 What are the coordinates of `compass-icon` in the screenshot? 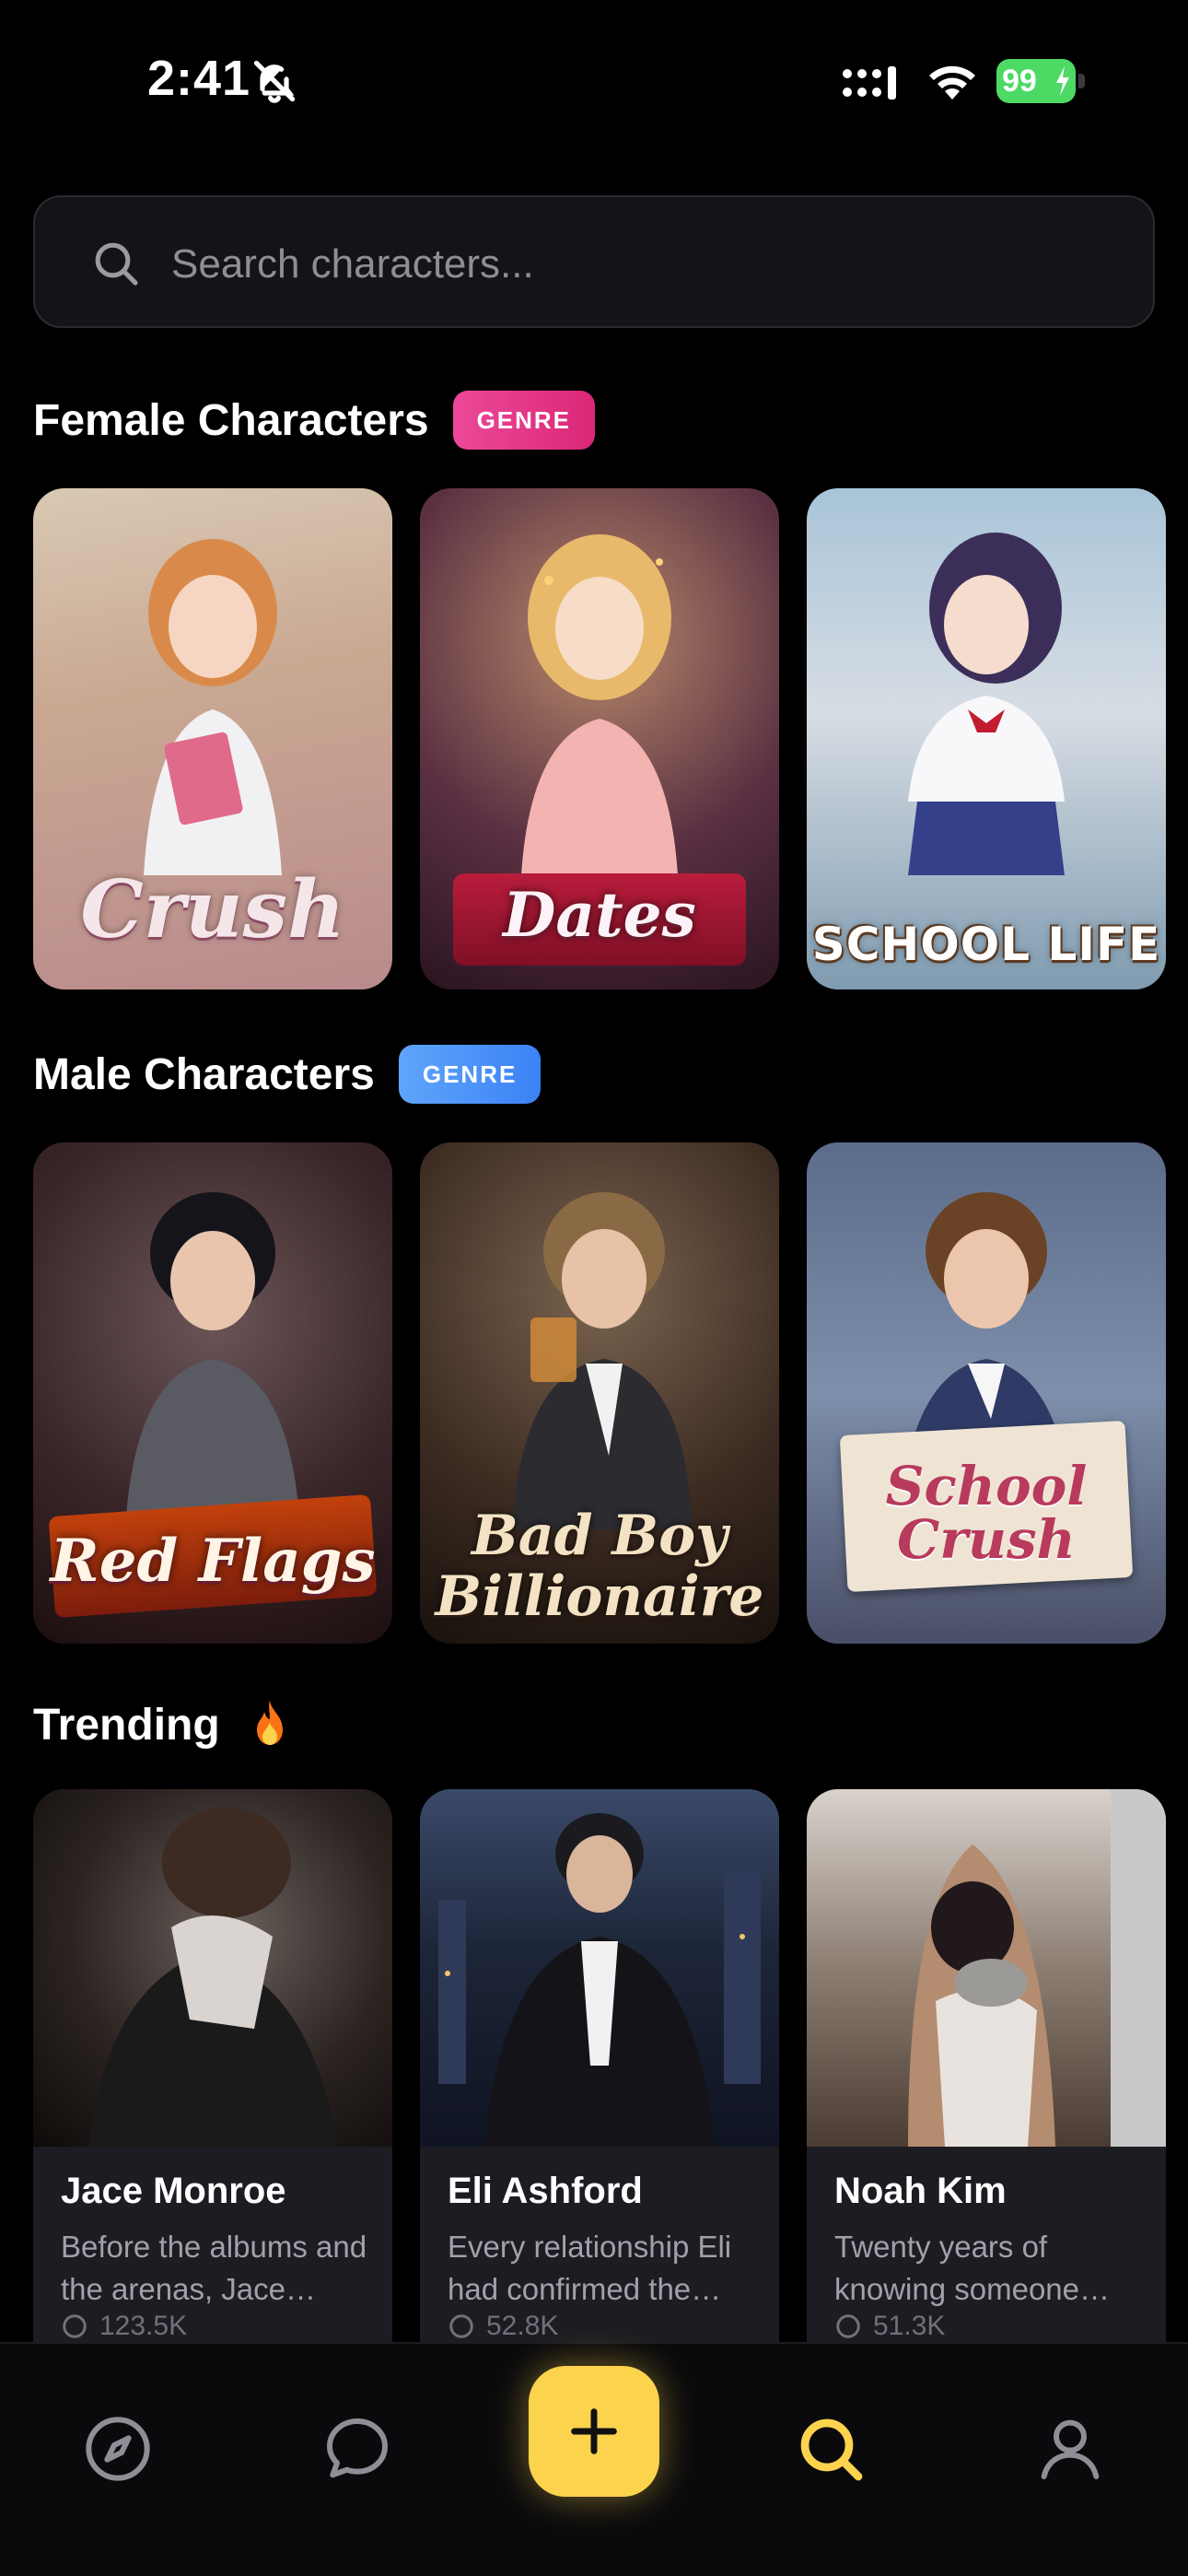 It's located at (118, 2449).